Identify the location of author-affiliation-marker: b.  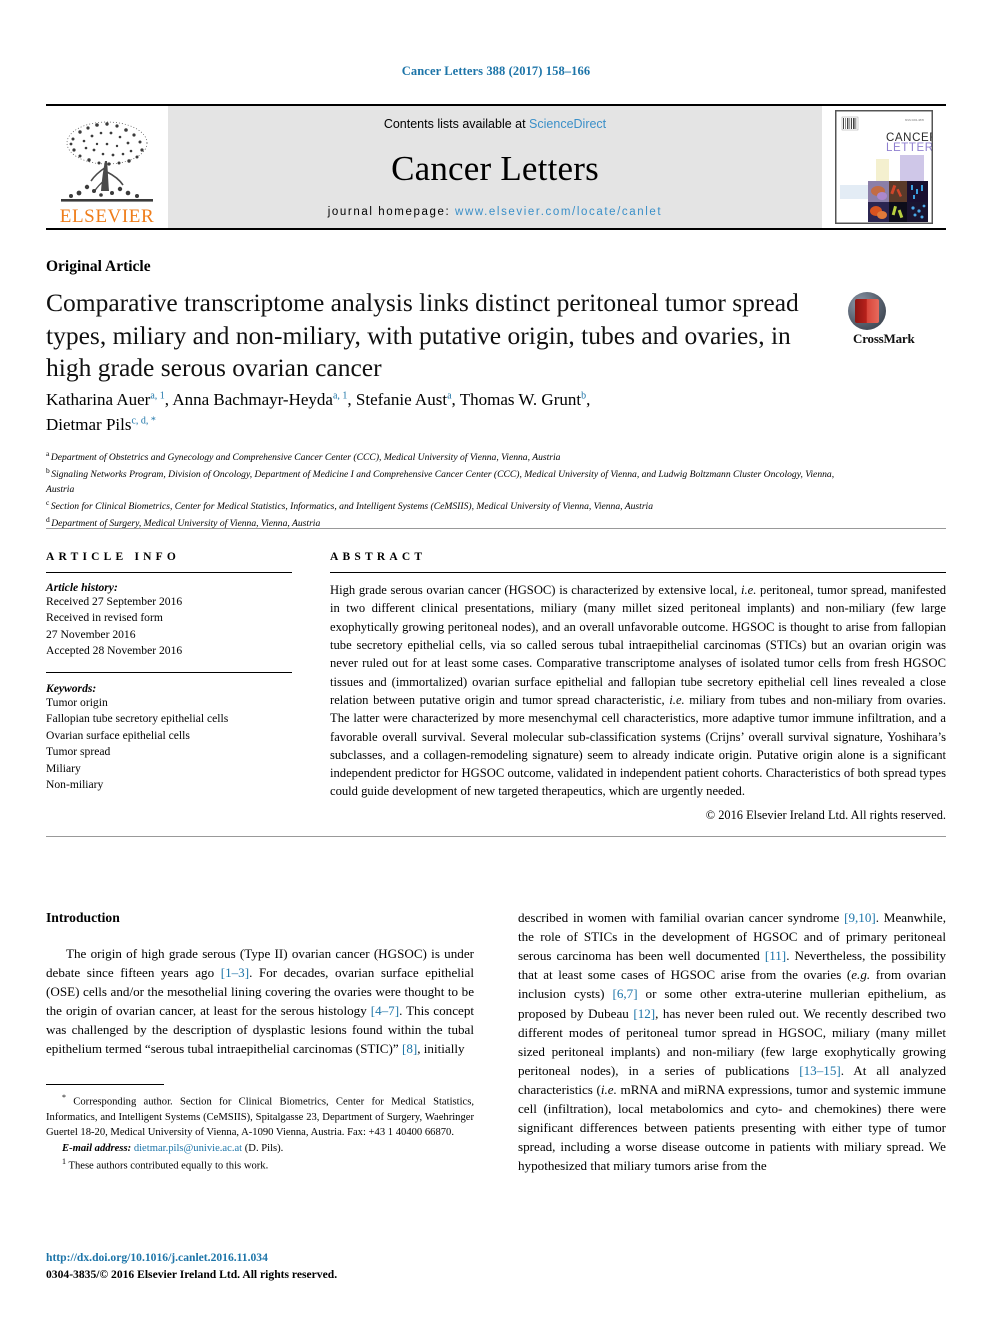
(584, 396).